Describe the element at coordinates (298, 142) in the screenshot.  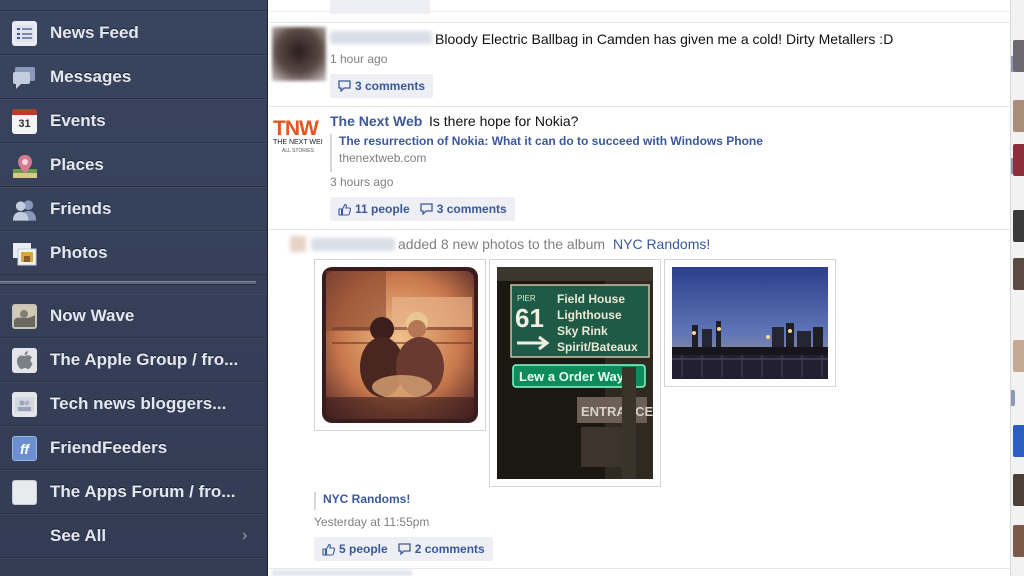
I see `tnw-logo-subtitle: THE NEXT WEI` at that location.